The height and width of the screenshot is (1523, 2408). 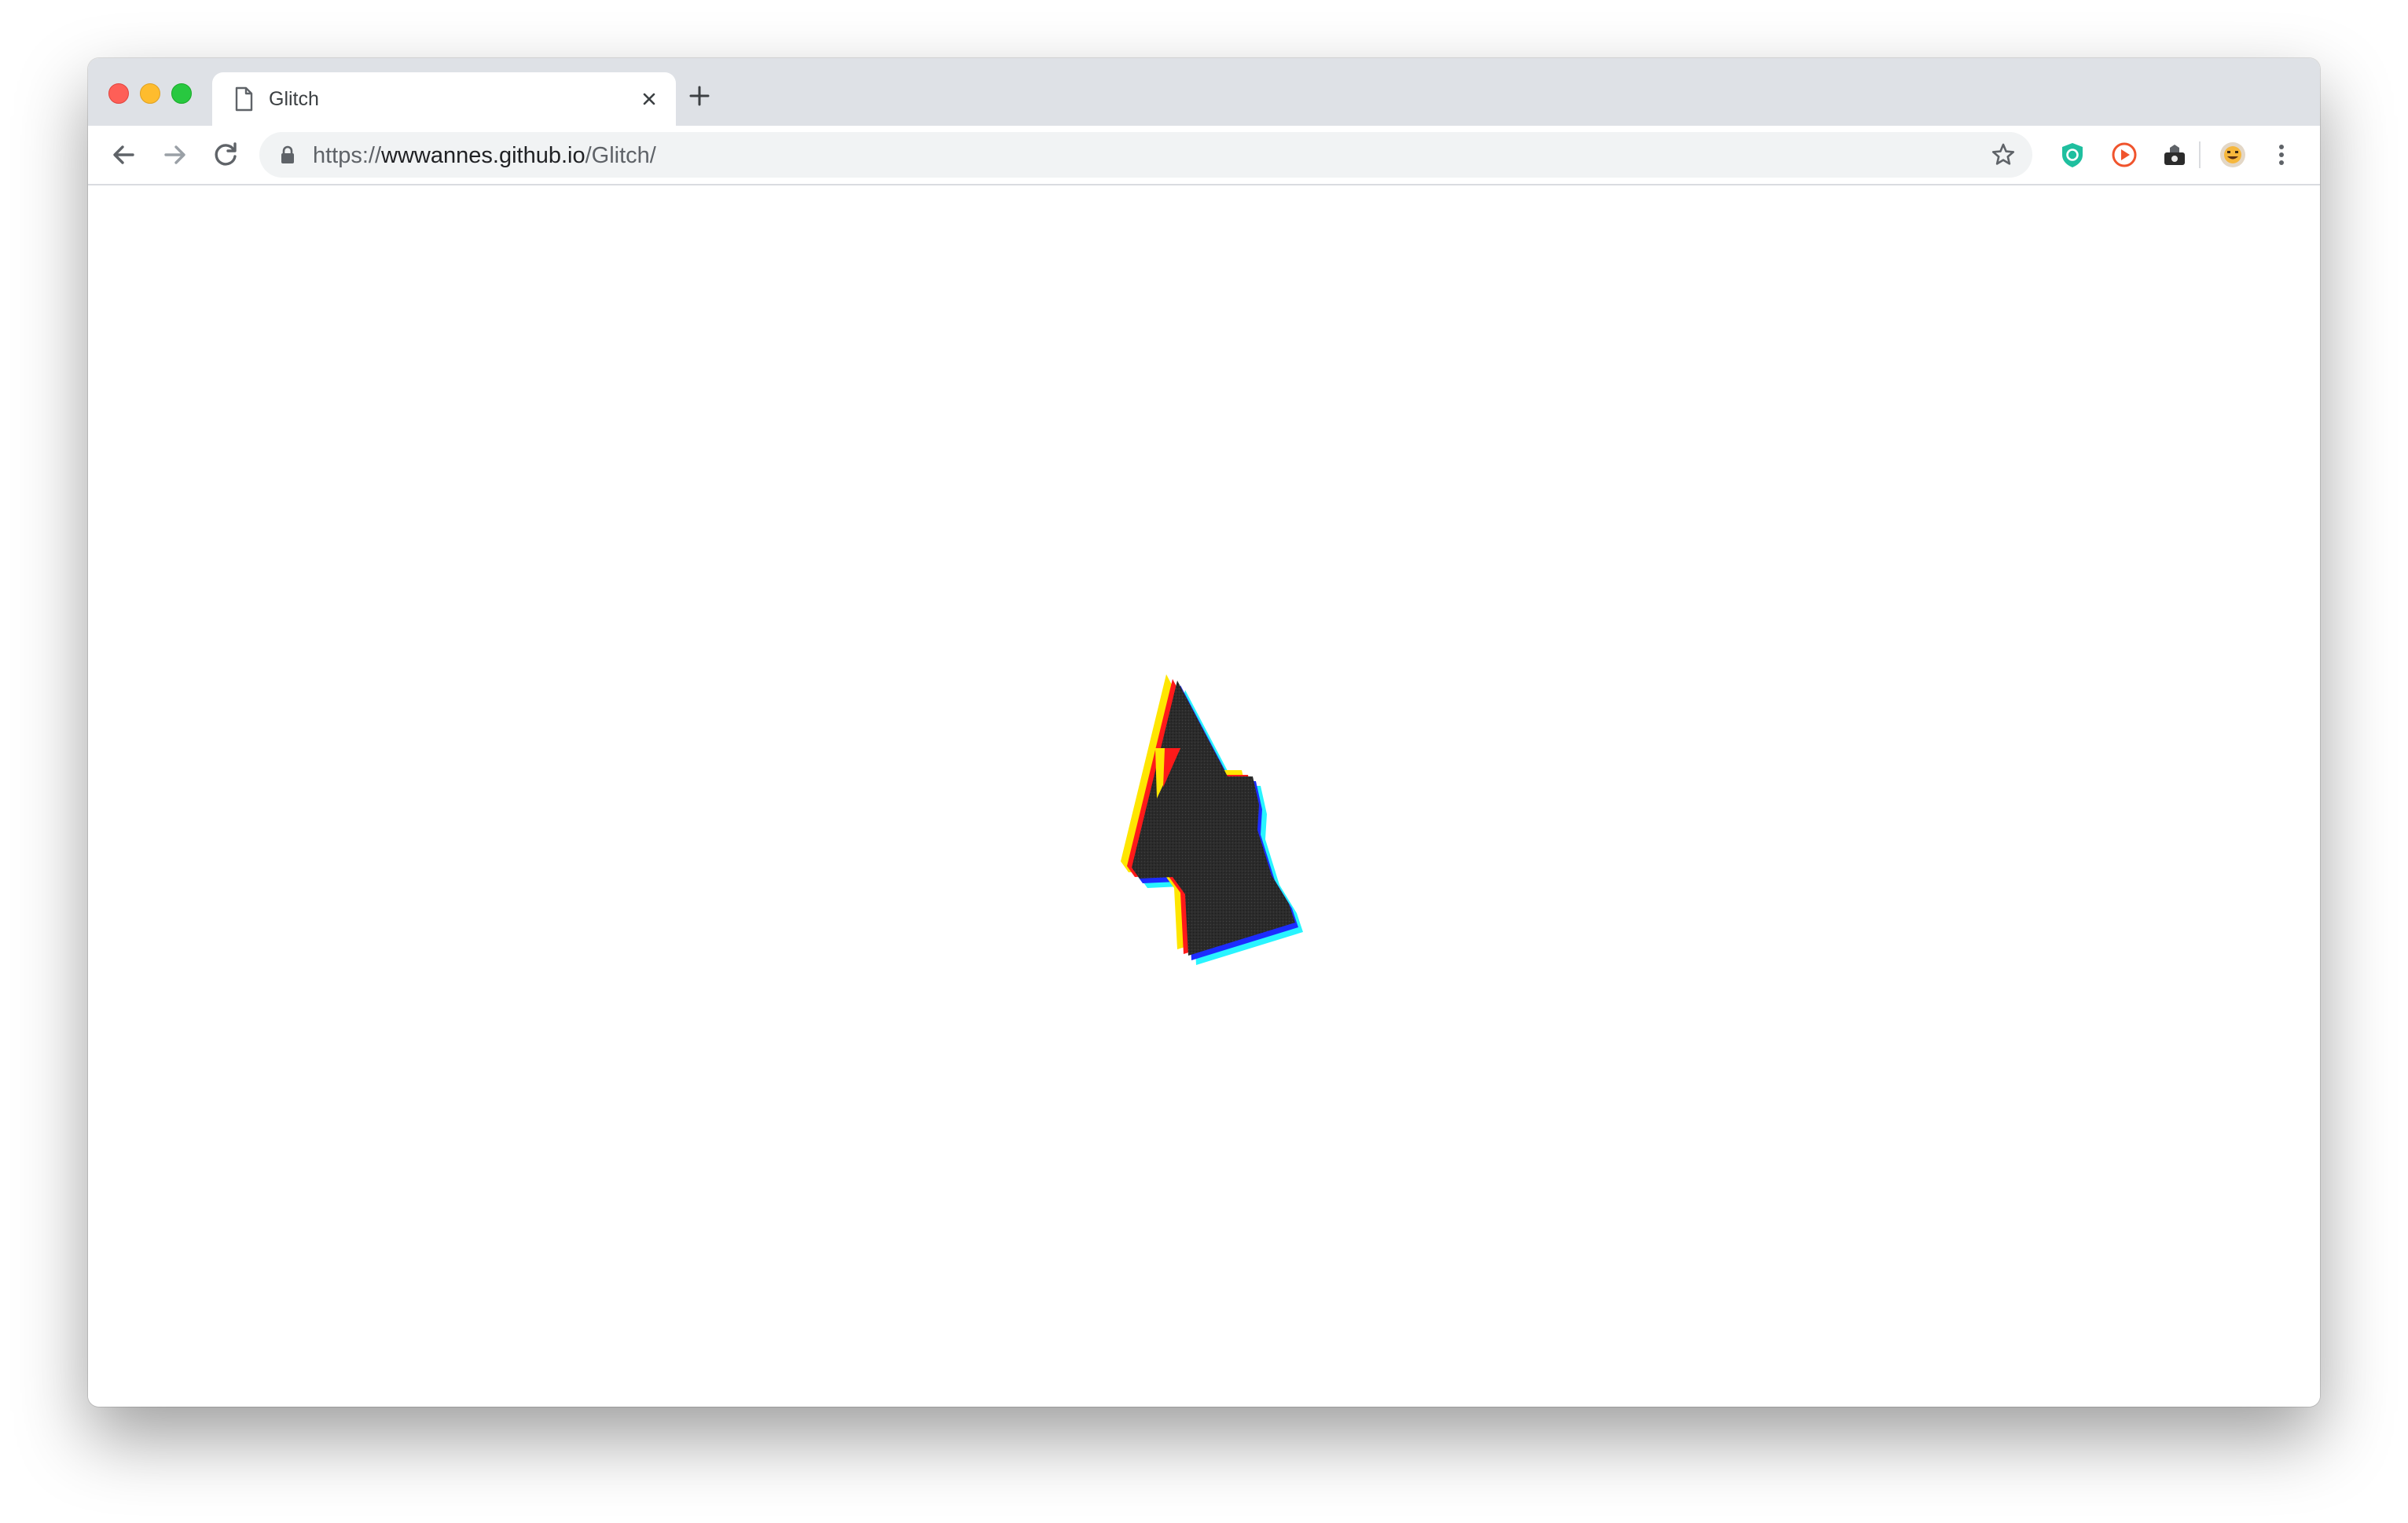 What do you see at coordinates (2175, 155) in the screenshot?
I see `media-extension-icon` at bounding box center [2175, 155].